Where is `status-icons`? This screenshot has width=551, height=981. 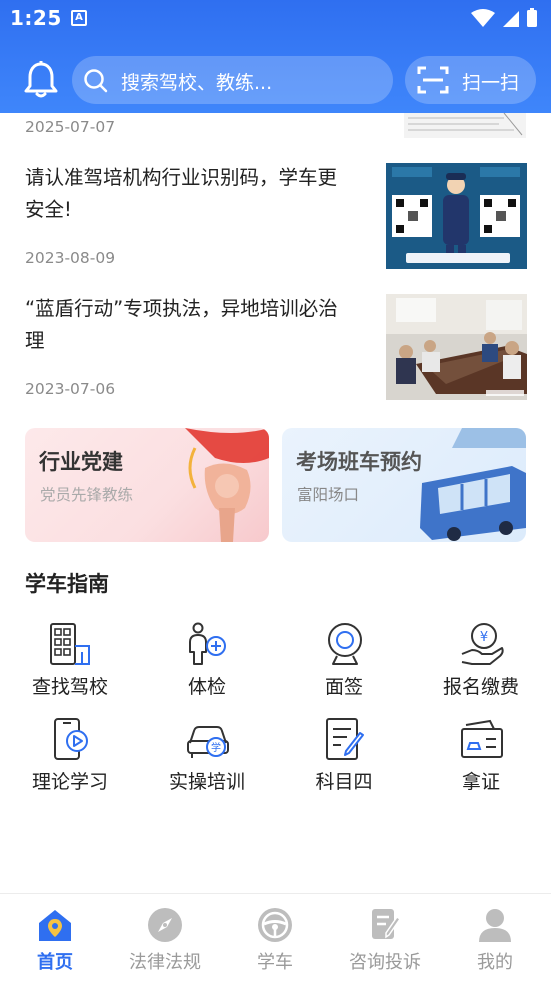
status-icons is located at coordinates (504, 17).